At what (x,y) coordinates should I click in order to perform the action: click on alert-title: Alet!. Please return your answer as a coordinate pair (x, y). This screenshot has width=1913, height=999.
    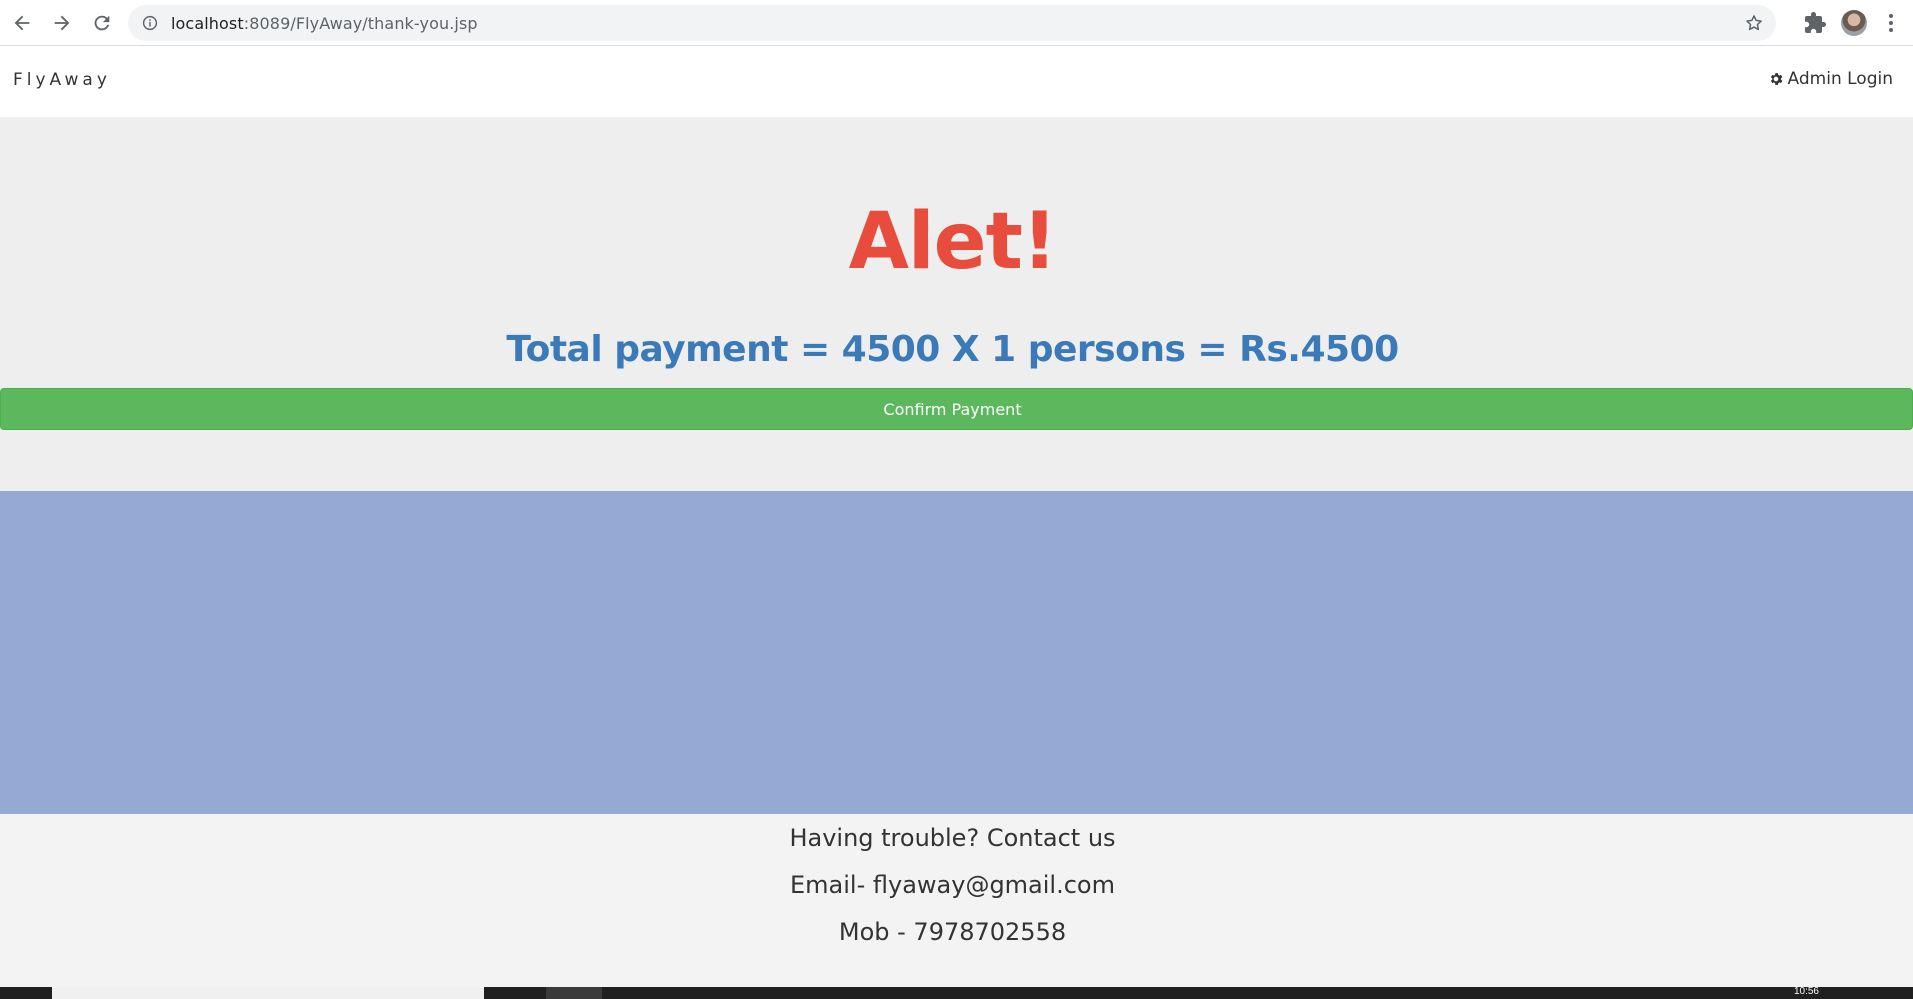
    Looking at the image, I should click on (953, 242).